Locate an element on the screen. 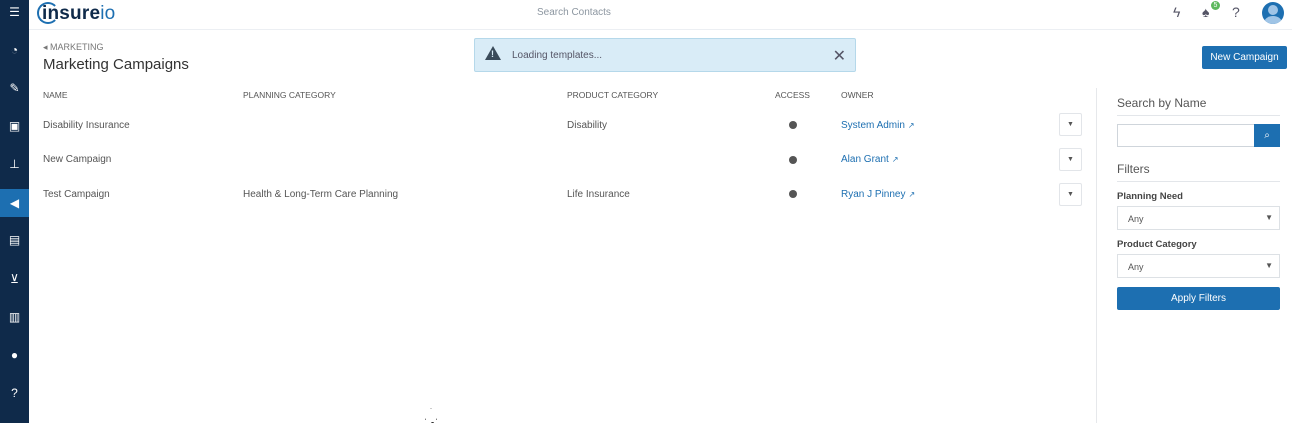 This screenshot has height=423, width=1292. cart-icon: ⊻ is located at coordinates (14, 279).